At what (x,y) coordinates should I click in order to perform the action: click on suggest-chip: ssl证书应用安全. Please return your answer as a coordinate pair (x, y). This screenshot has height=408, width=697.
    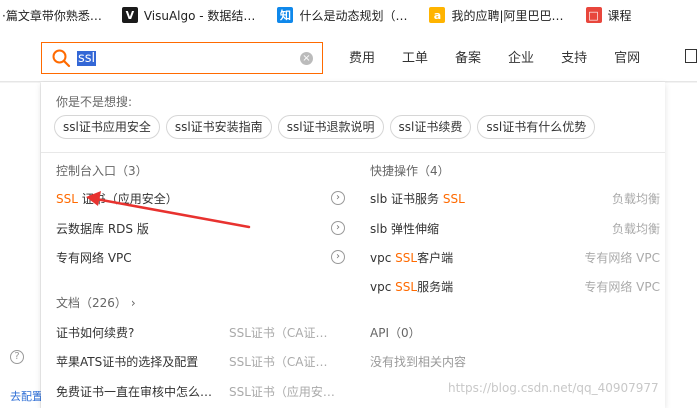
    Looking at the image, I should click on (107, 127).